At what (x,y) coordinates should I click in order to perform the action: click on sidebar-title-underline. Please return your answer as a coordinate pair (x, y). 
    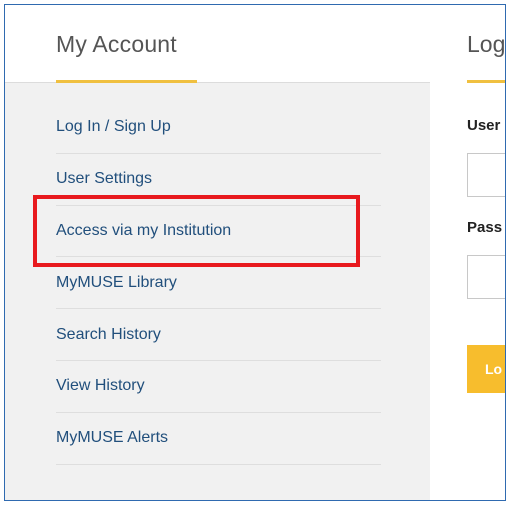
    Looking at the image, I should click on (126, 81).